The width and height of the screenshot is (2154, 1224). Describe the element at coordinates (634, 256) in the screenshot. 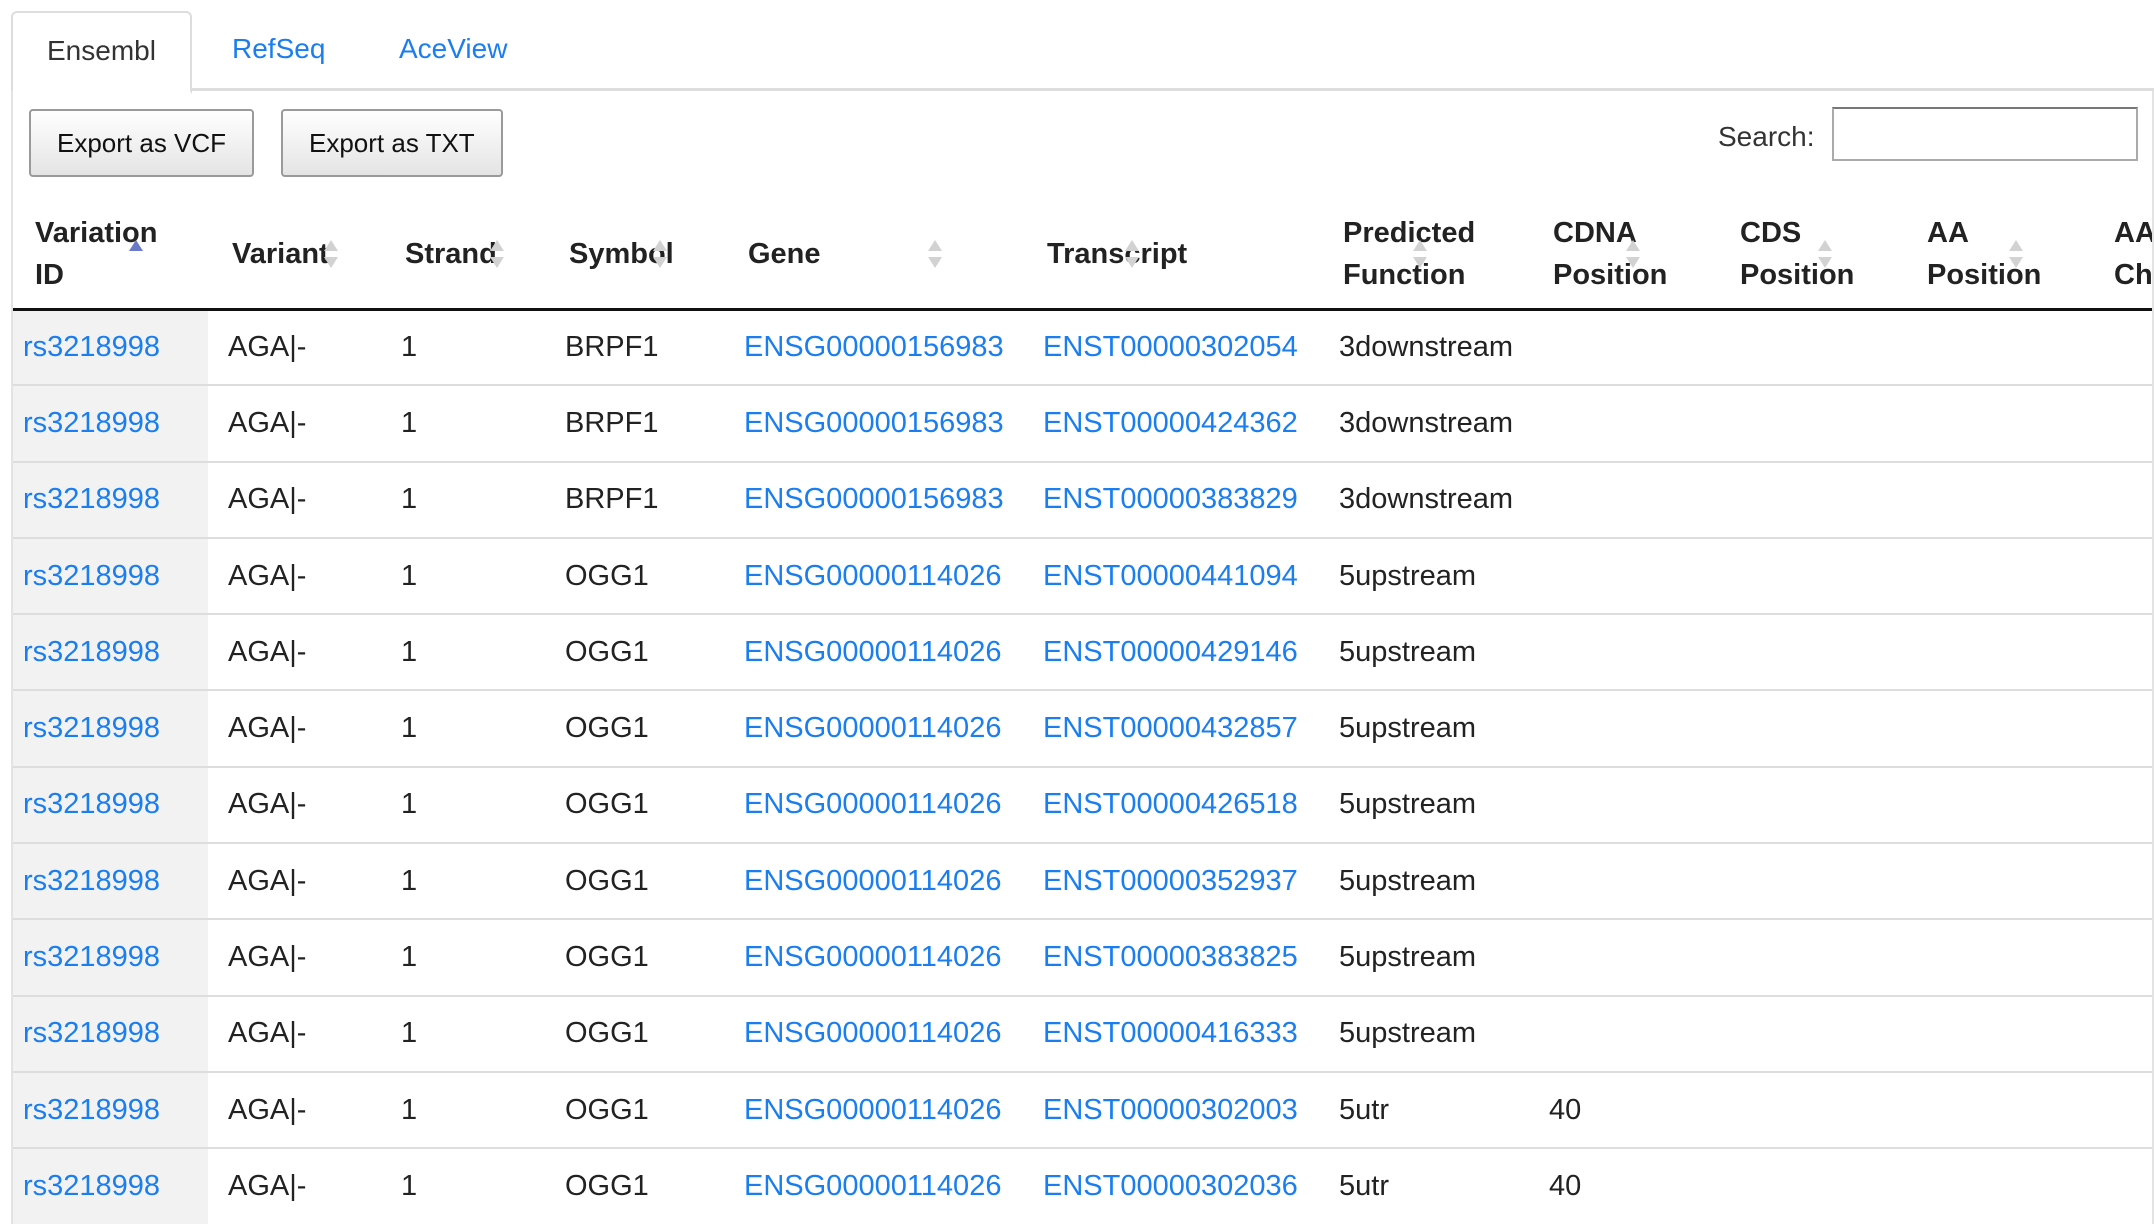

I see `column-header-symbol: Symbol` at that location.